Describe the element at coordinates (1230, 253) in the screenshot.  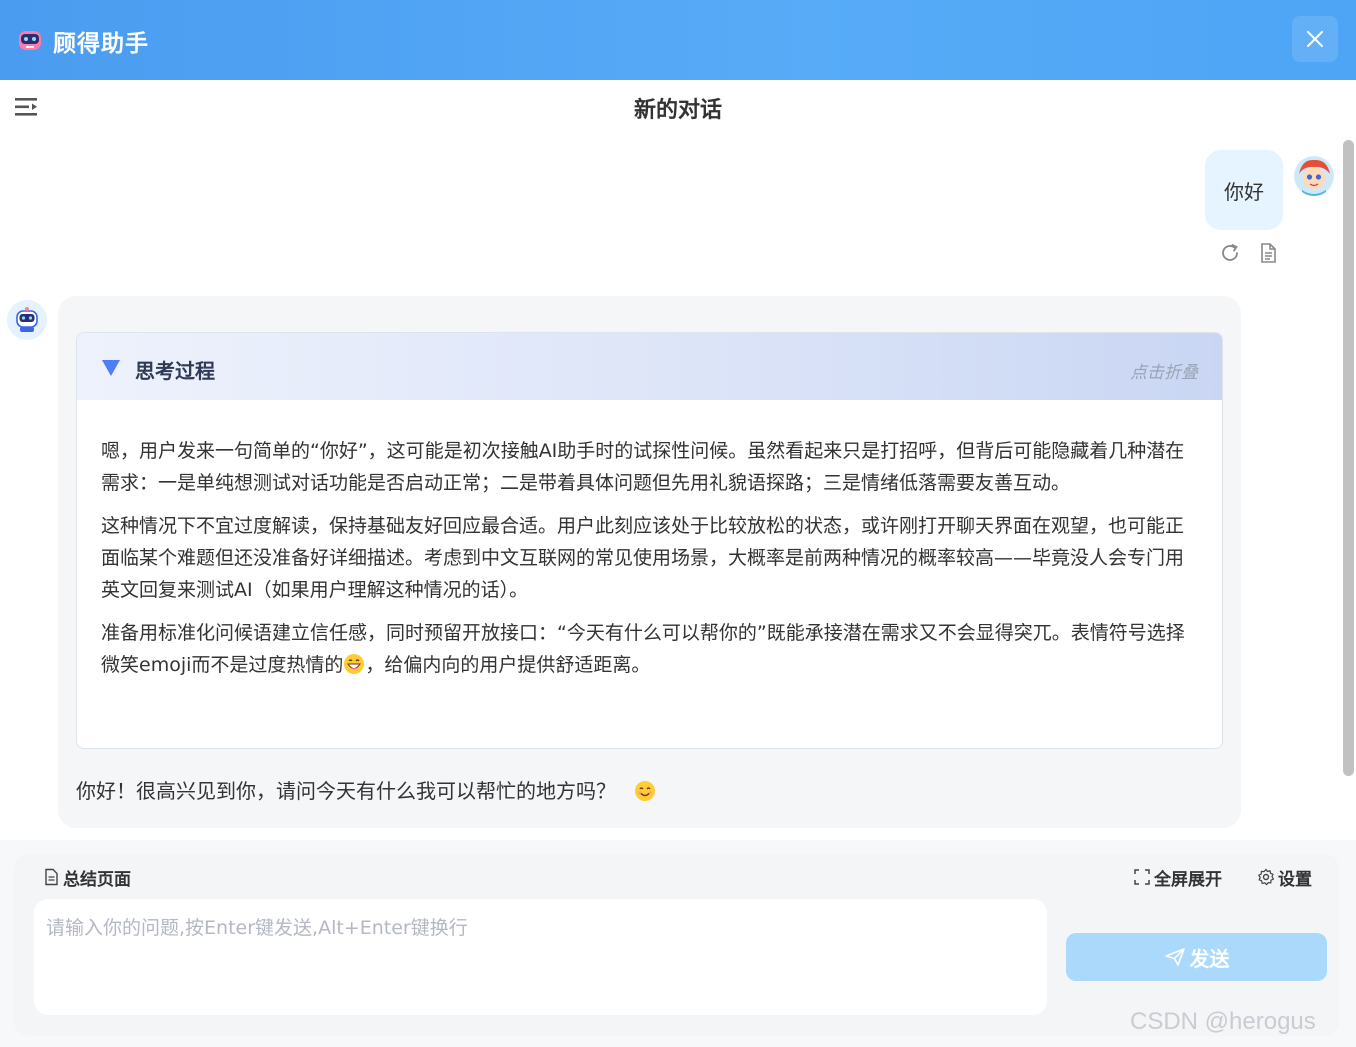
I see `refresh-icon` at that location.